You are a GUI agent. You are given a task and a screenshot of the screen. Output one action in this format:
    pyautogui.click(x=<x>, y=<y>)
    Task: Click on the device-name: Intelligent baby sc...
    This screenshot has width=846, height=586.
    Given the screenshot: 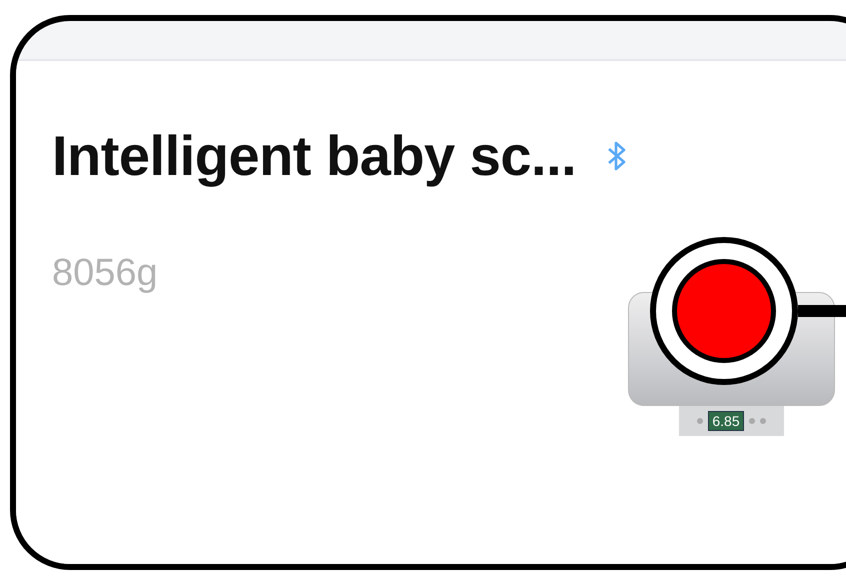 What is the action you would take?
    pyautogui.click(x=314, y=155)
    